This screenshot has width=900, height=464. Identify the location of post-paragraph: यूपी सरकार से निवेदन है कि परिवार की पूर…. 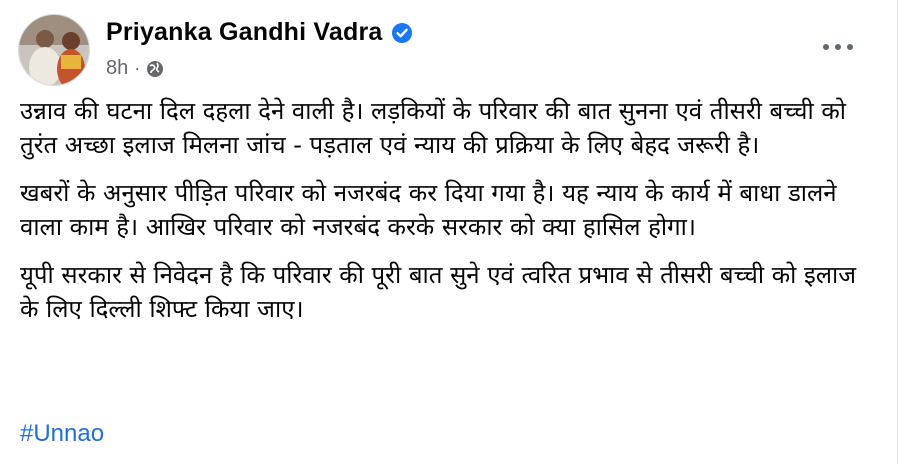
(438, 292).